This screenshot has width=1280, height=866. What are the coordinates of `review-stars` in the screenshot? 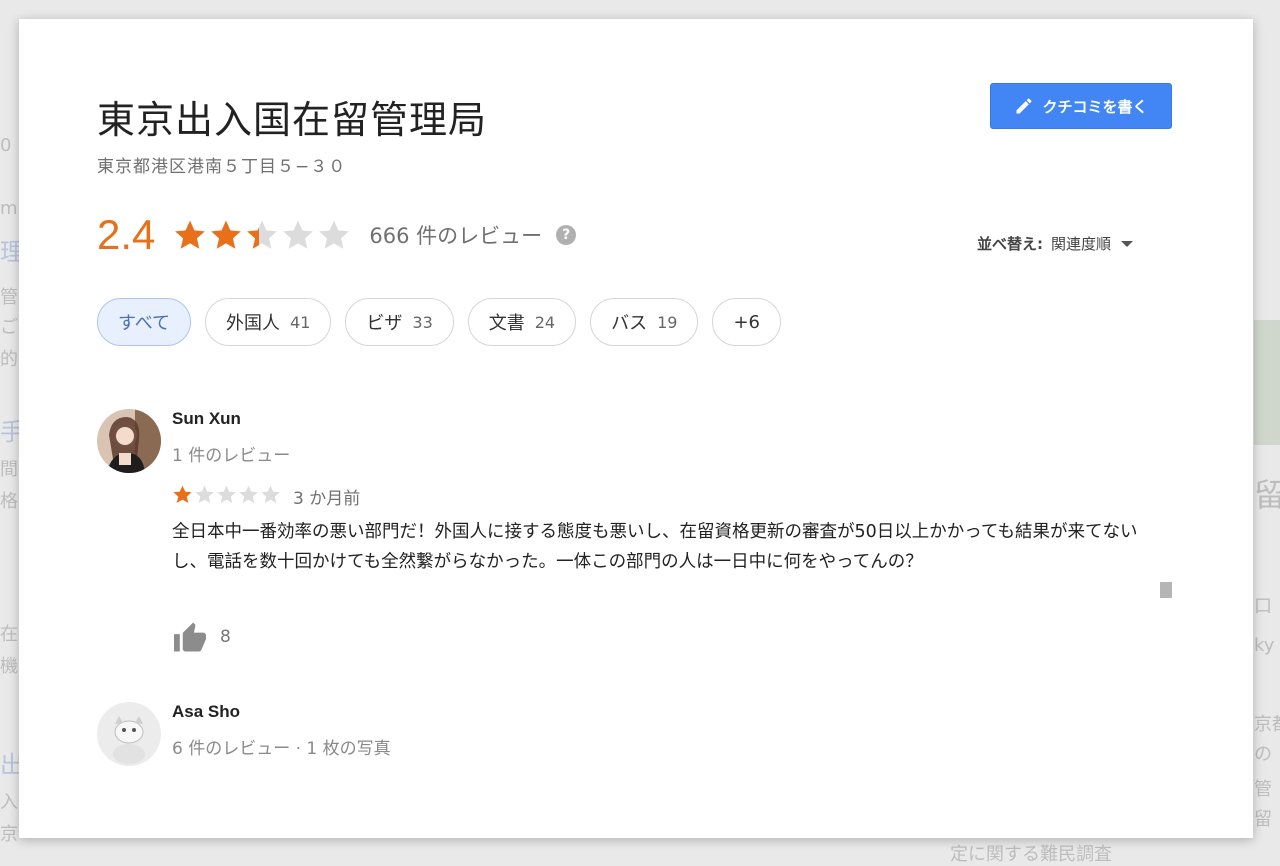 It's located at (226, 494).